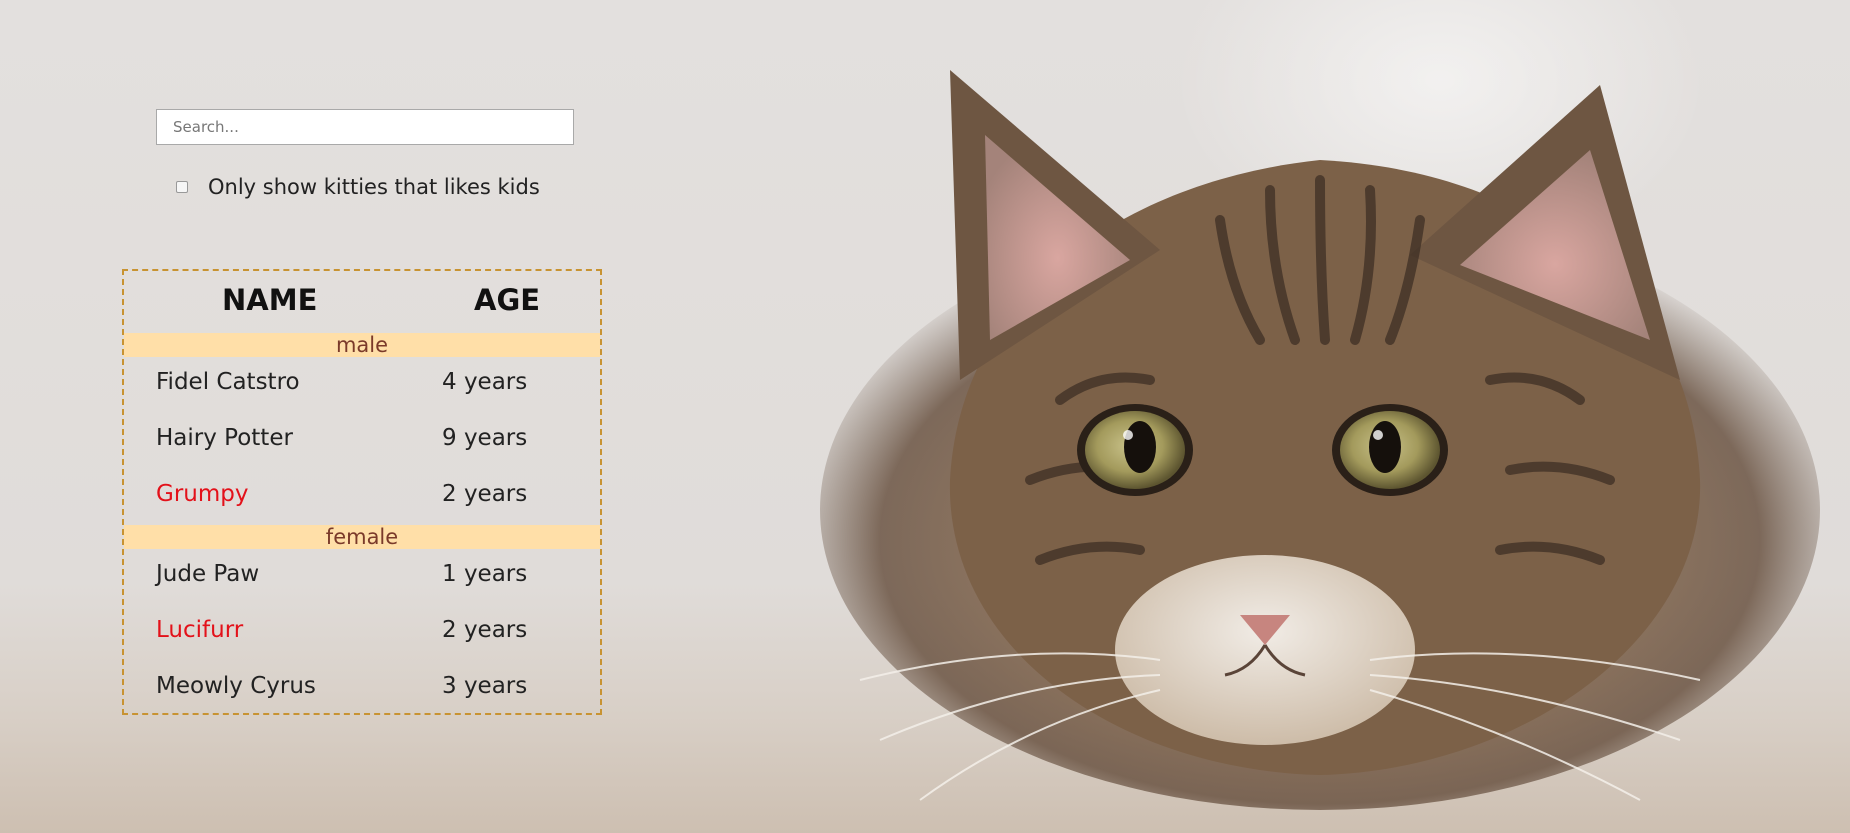 This screenshot has width=1850, height=833. I want to click on column-header-age: AGE, so click(507, 300).